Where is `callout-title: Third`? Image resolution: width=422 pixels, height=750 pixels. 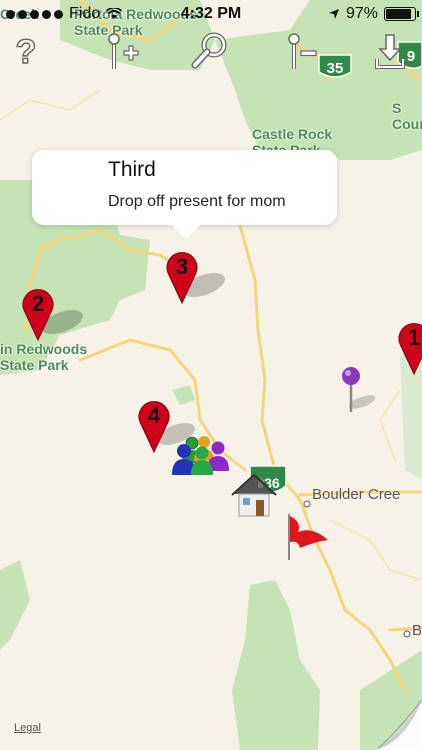 callout-title: Third is located at coordinates (132, 169).